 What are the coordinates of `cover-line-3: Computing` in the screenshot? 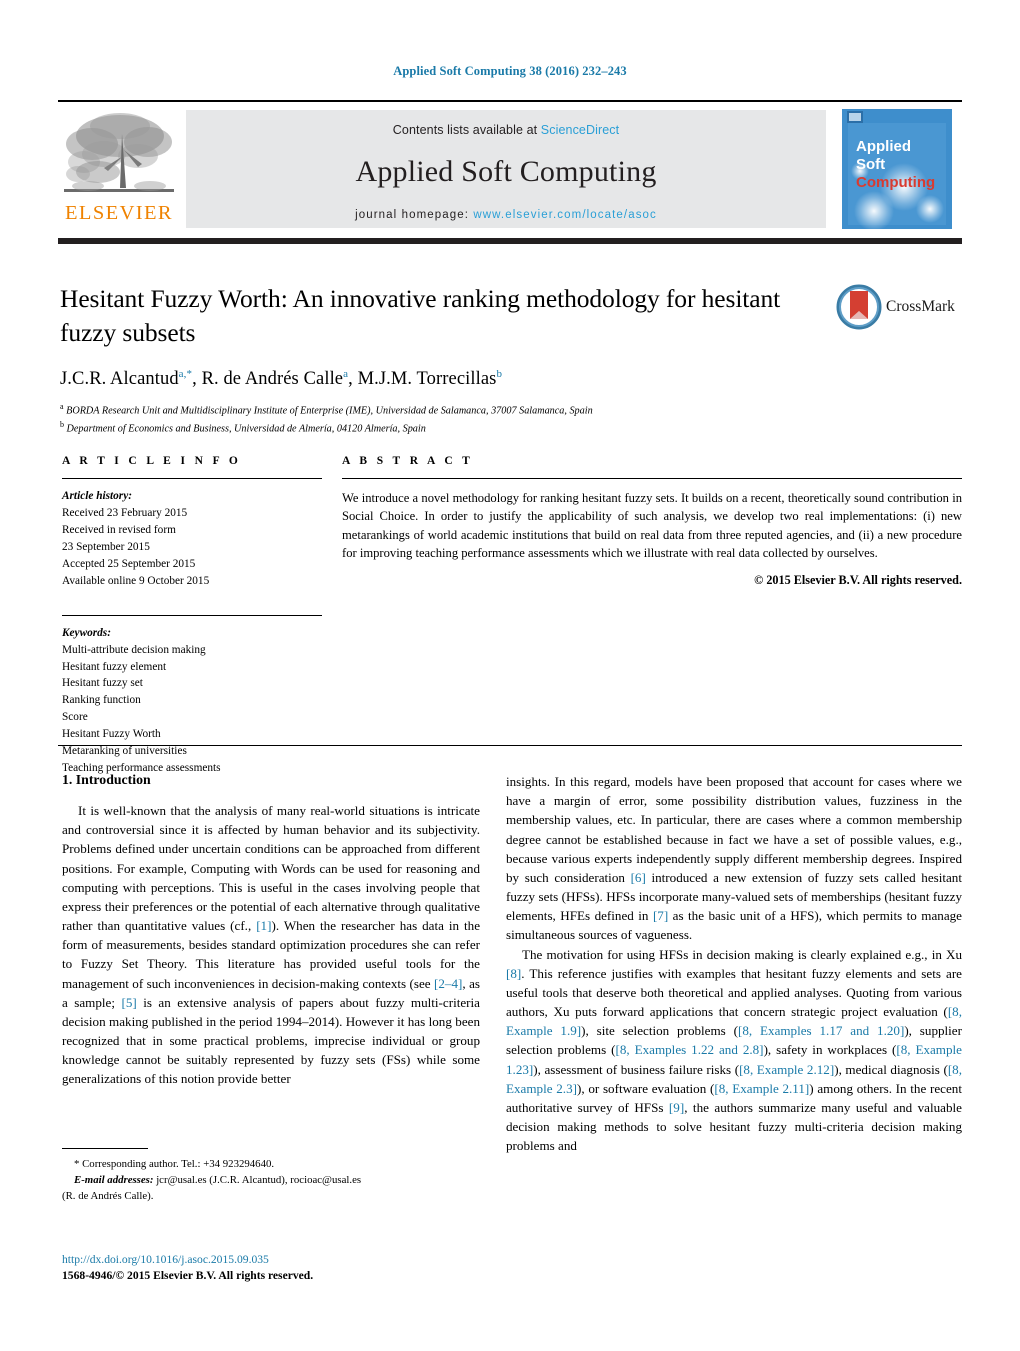 It's located at (895, 182).